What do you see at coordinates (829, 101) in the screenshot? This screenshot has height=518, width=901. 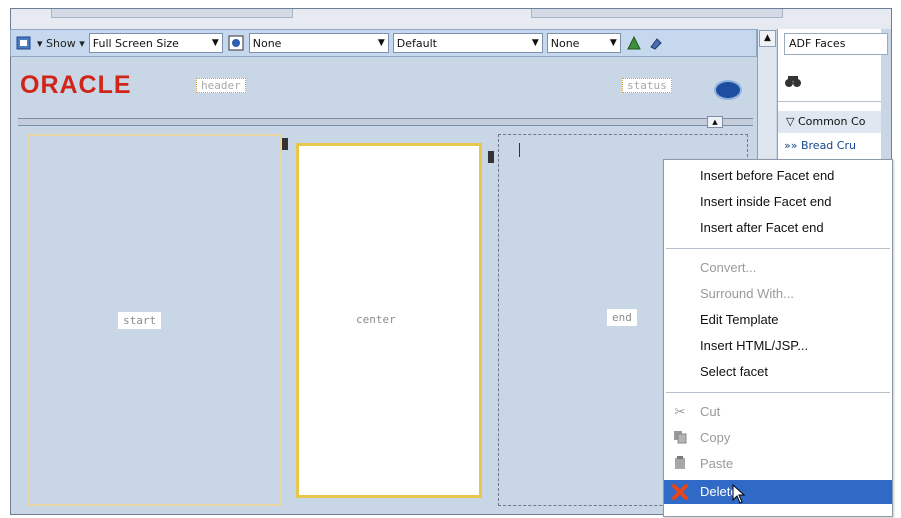 I see `palette-divider` at bounding box center [829, 101].